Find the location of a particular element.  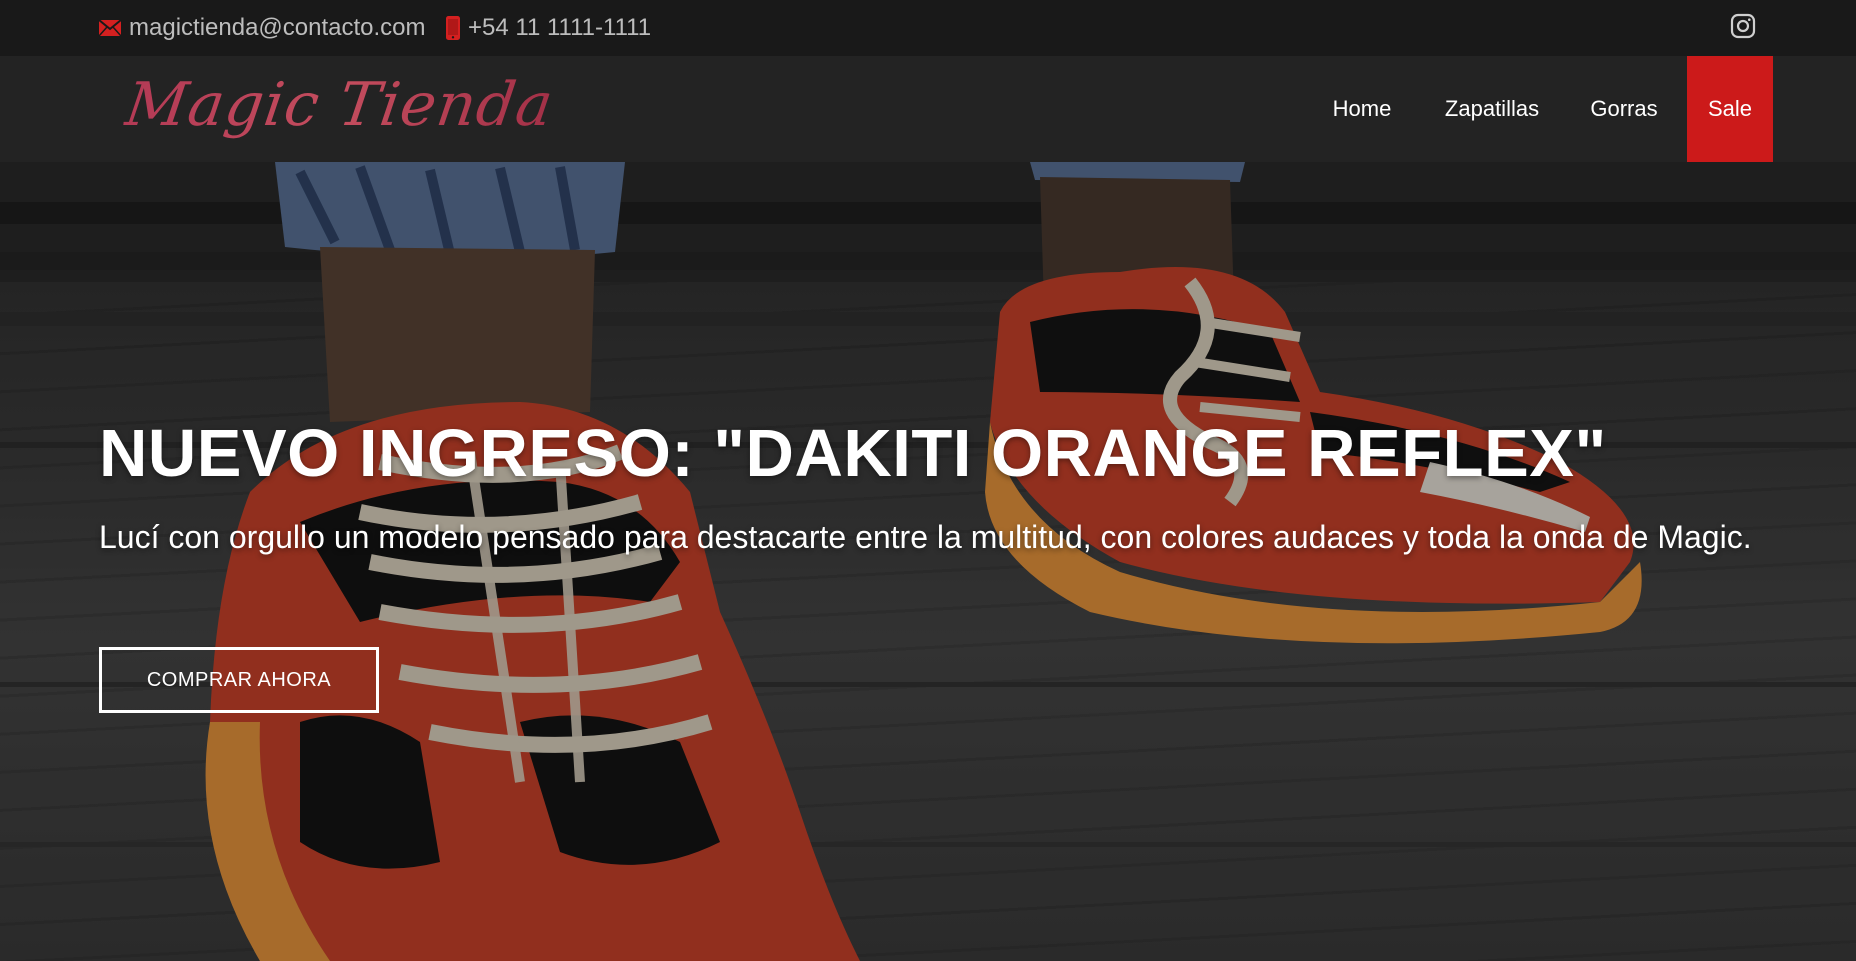

contact-email-text: magictienda@contacto.com is located at coordinates (277, 27).